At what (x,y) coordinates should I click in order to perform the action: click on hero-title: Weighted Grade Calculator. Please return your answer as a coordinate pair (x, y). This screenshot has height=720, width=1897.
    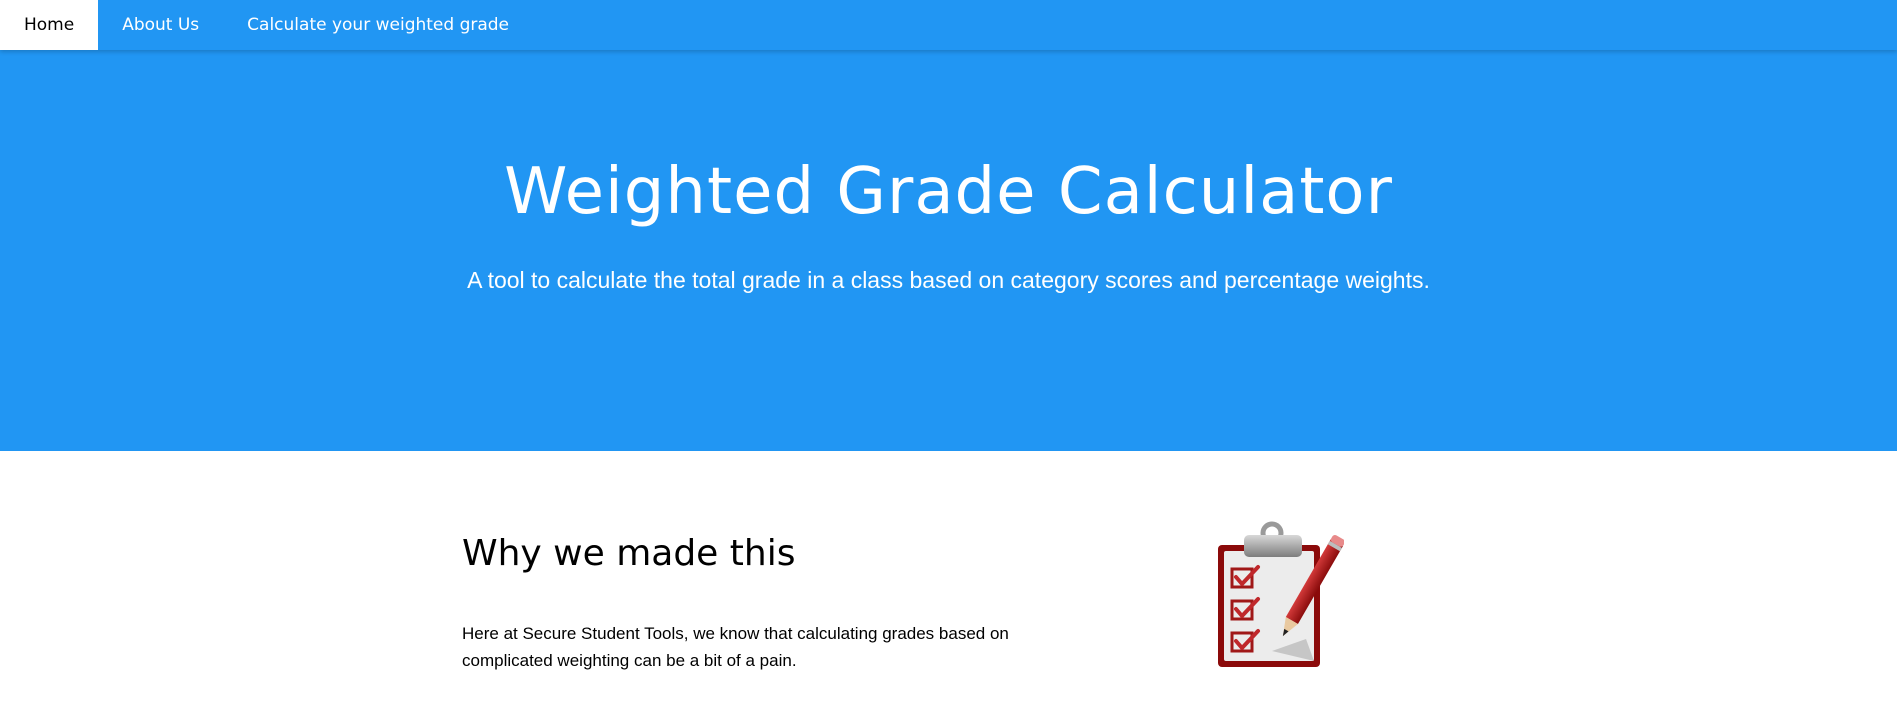
    Looking at the image, I should click on (948, 192).